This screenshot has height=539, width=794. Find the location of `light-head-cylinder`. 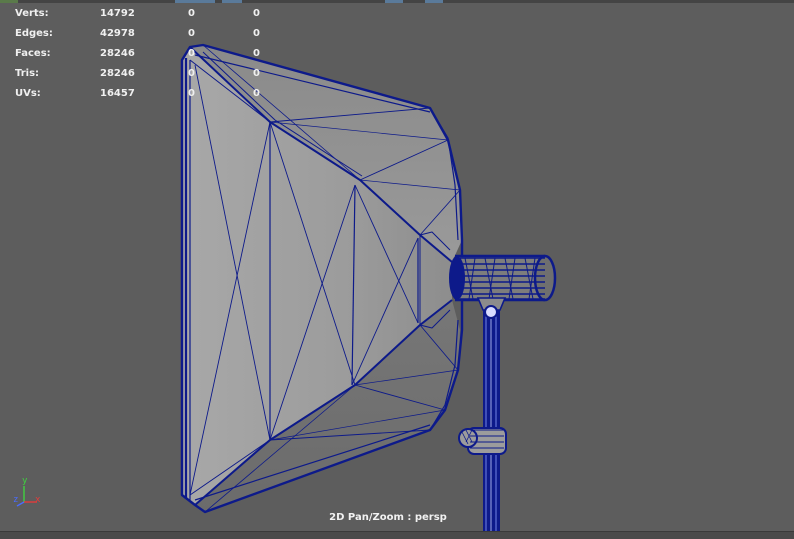

light-head-cylinder is located at coordinates (503, 278).